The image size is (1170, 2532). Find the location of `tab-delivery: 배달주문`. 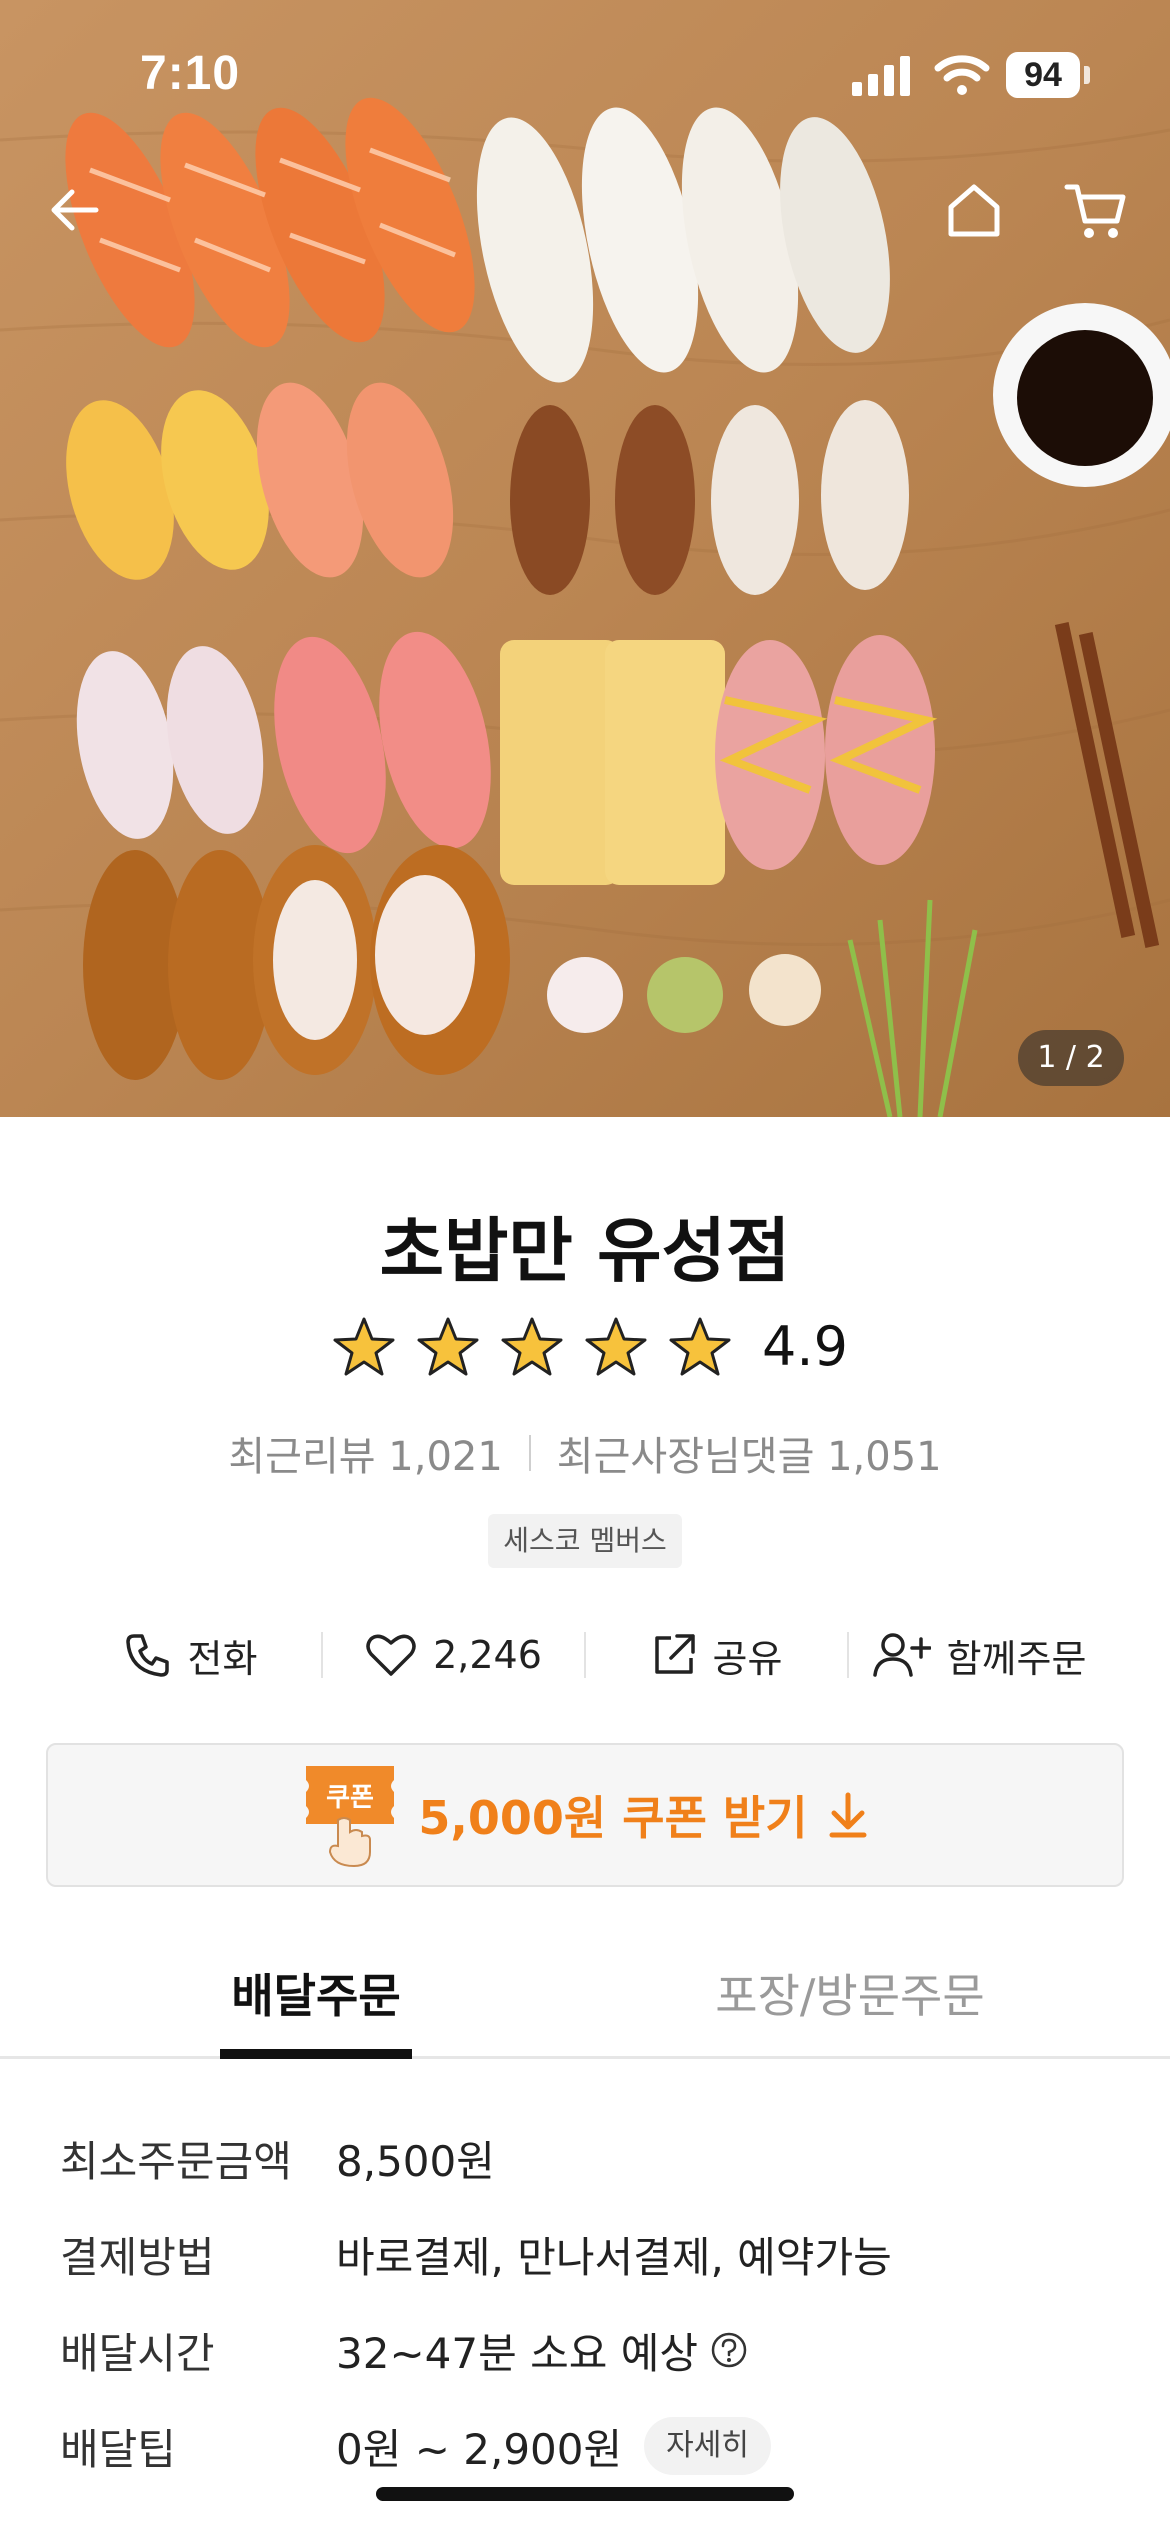

tab-delivery: 배달주문 is located at coordinates (316, 1994).